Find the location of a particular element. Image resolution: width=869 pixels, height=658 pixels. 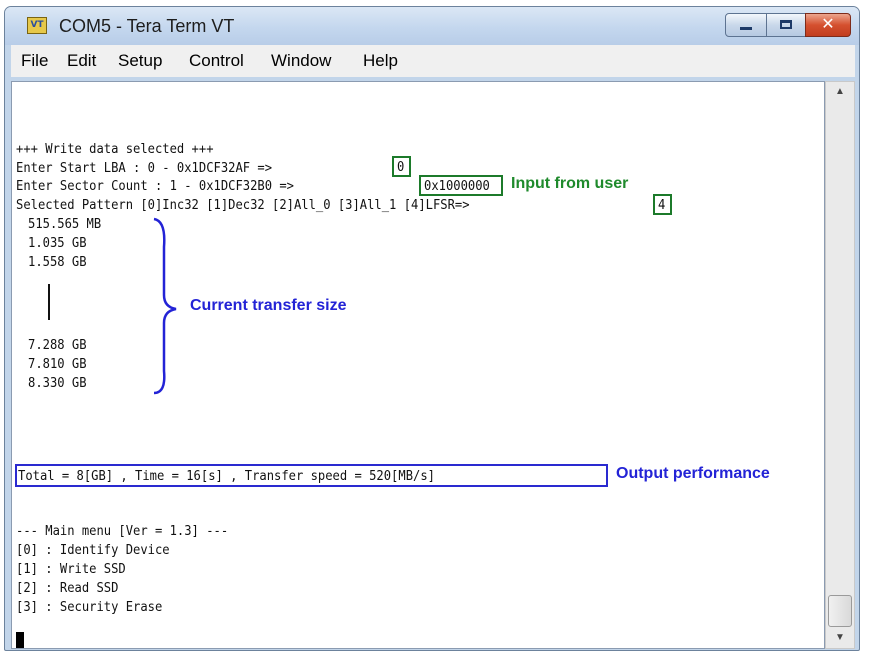

scroll-down-arrow-icon: ▼ is located at coordinates (840, 638).